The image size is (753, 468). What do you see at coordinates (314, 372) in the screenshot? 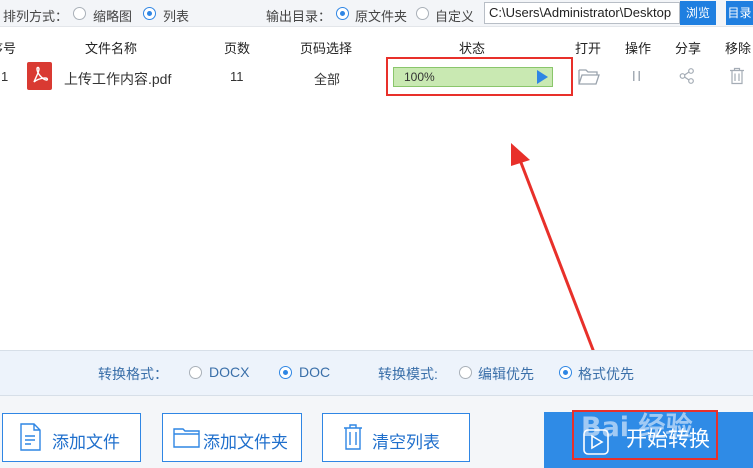
I see `doc-label: DOC` at bounding box center [314, 372].